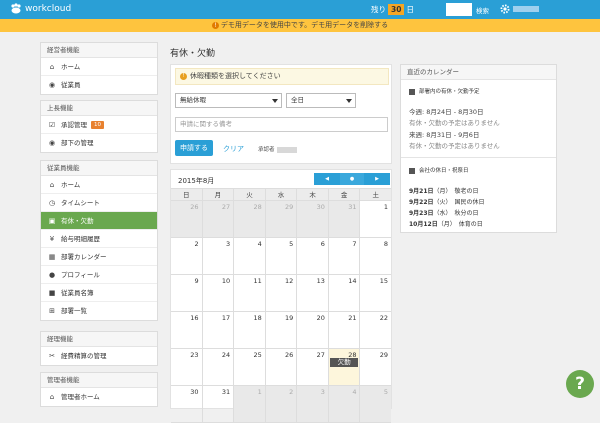  I want to click on duration-select: 全日, so click(321, 100).